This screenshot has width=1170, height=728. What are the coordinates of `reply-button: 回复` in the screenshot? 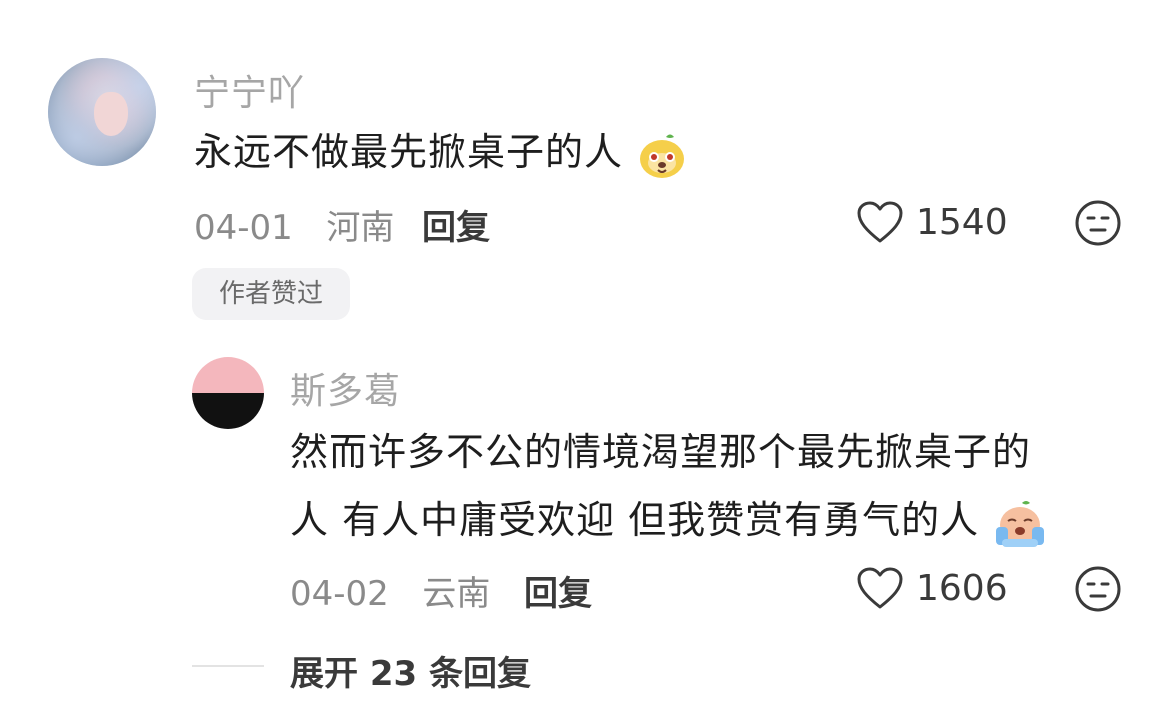 It's located at (456, 224).